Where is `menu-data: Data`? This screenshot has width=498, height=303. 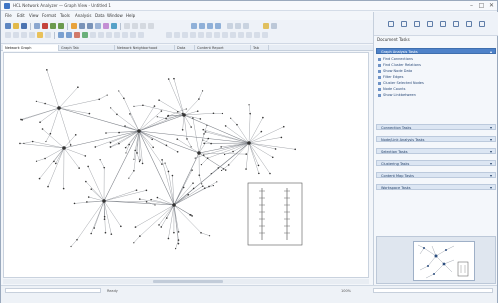
menu-data: Data is located at coordinates (100, 15).